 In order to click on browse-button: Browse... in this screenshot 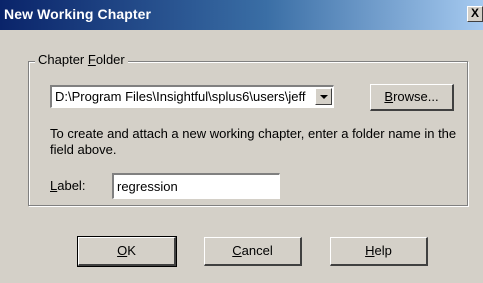, I will do `click(412, 97)`.